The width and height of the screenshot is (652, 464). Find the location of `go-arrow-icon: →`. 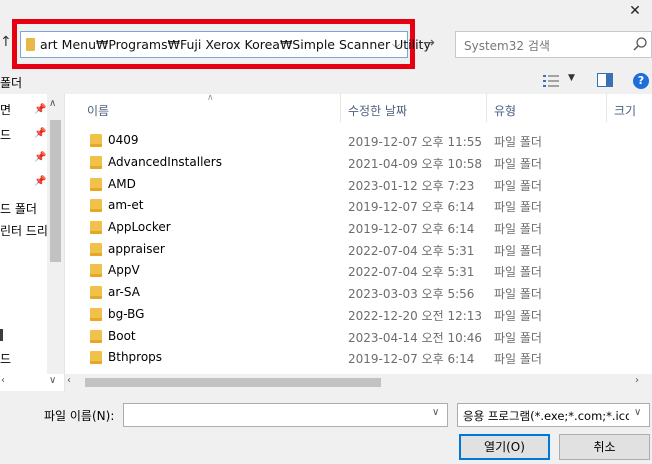

go-arrow-icon: → is located at coordinates (429, 45).